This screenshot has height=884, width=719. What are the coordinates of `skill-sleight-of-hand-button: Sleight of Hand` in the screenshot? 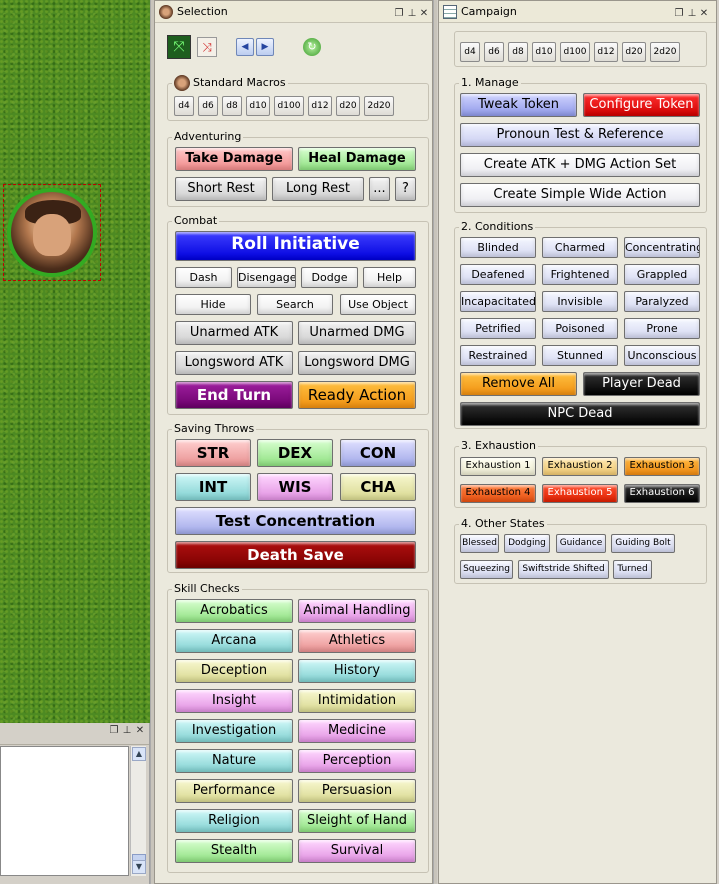 It's located at (357, 821).